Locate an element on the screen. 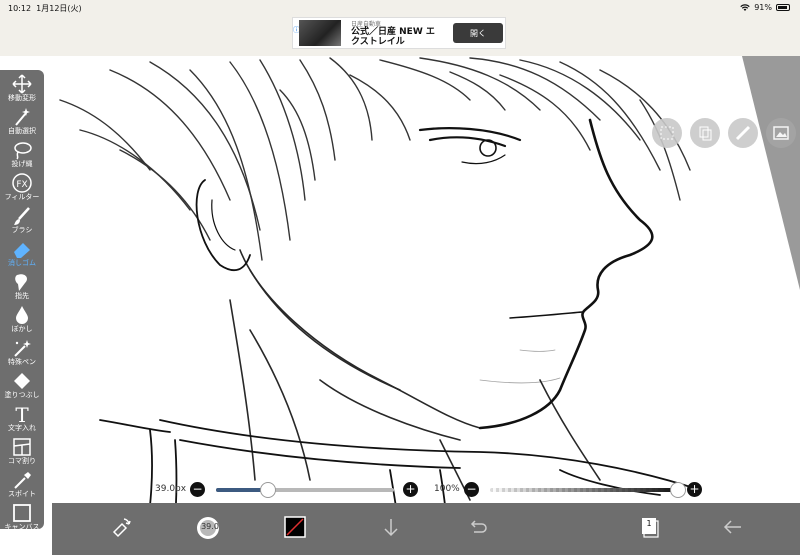 Image resolution: width=800 pixels, height=555 pixels. tool-eraser: 消しゴム is located at coordinates (22, 253).